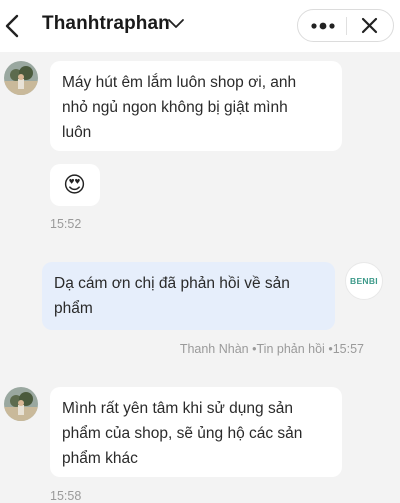 The image size is (400, 503). Describe the element at coordinates (100, 458) in the screenshot. I see `message-line: phẩm khác` at that location.